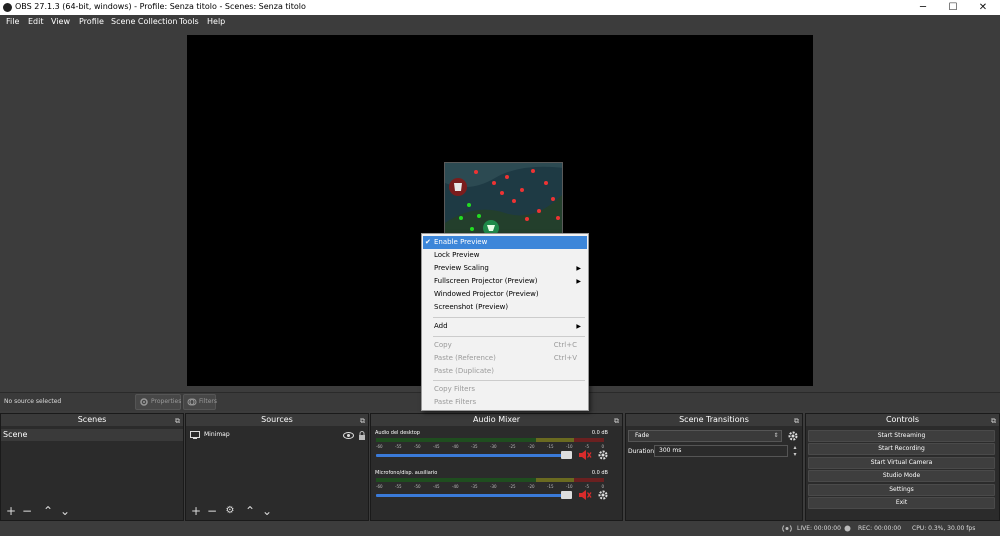 The height and width of the screenshot is (536, 1000). Describe the element at coordinates (196, 511) in the screenshot. I see `add-source-button: +` at that location.